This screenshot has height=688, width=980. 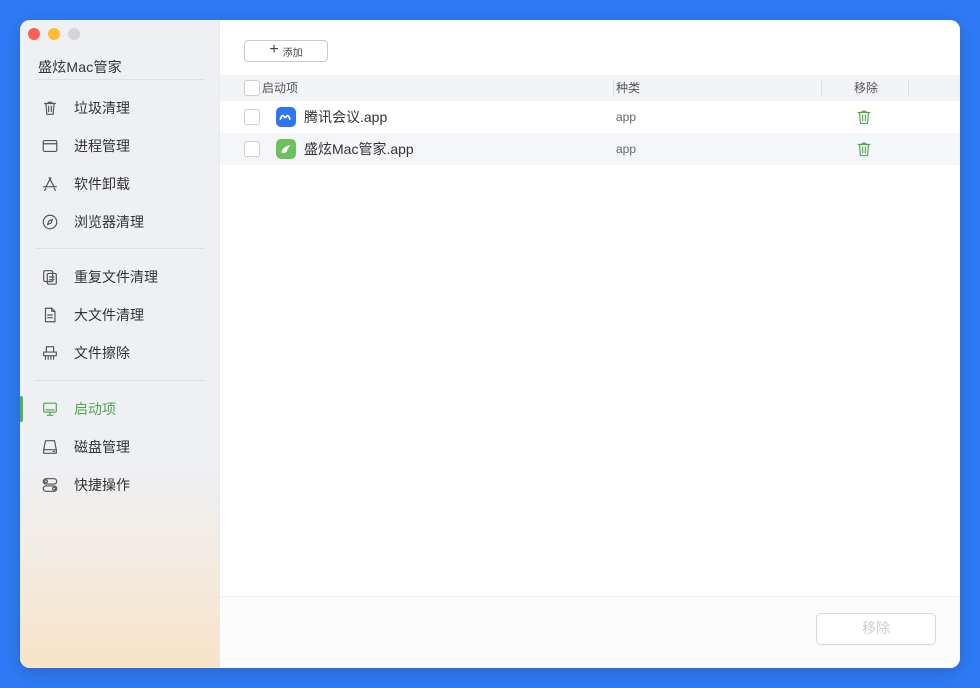 I want to click on footer-bar: 移除, so click(x=590, y=632).